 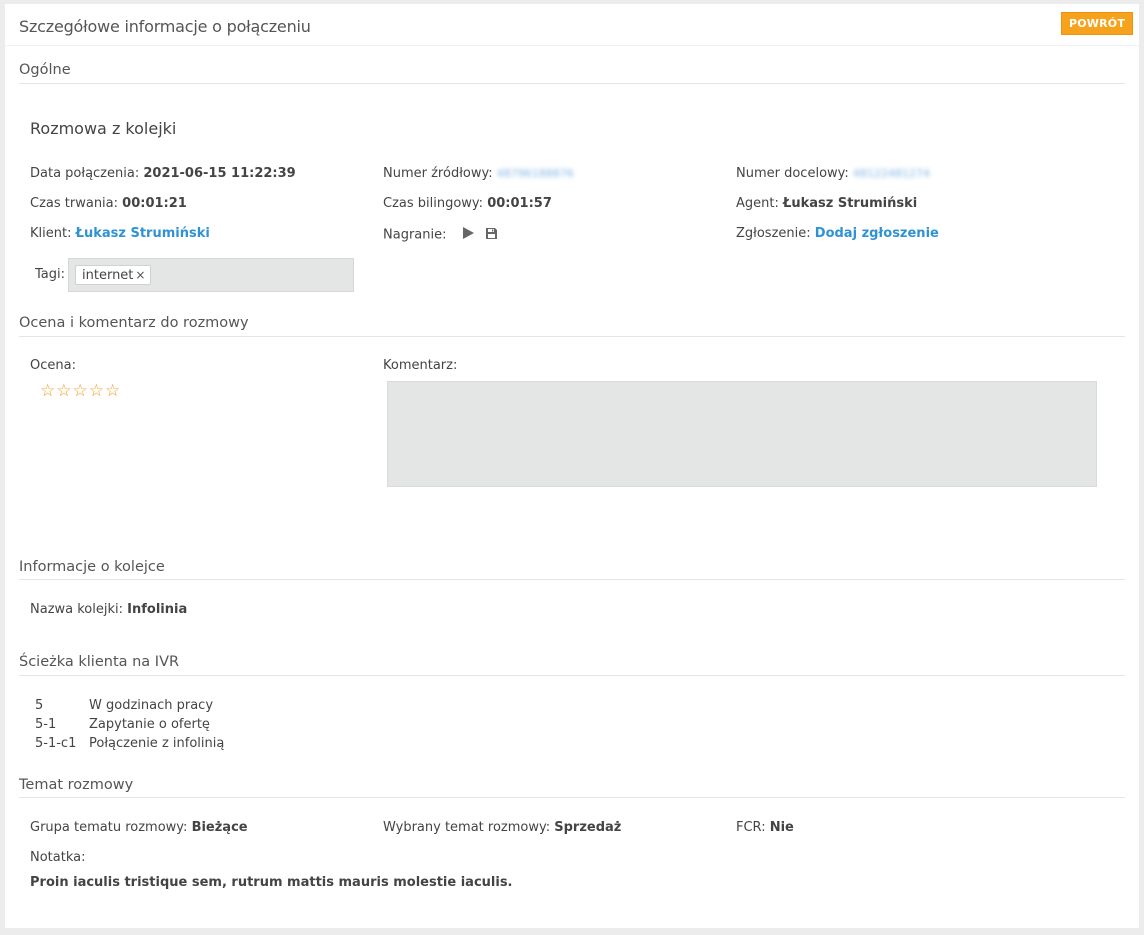 What do you see at coordinates (51, 233) in the screenshot?
I see `client-label: Klient:` at bounding box center [51, 233].